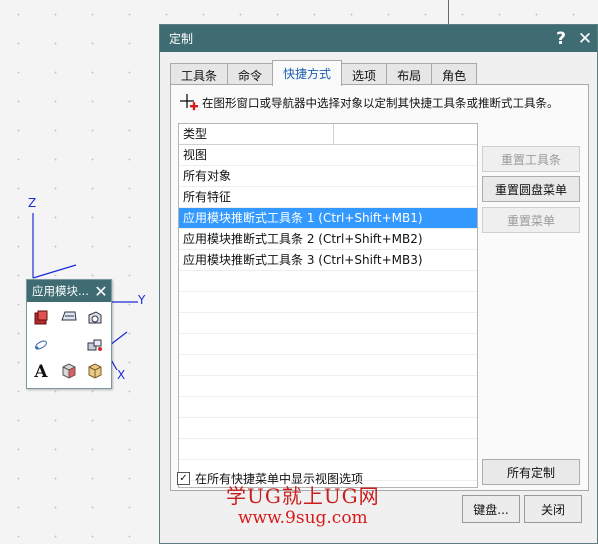 The image size is (598, 544). What do you see at coordinates (302, 518) in the screenshot?
I see `watermark-line2: www.9sug.com` at bounding box center [302, 518].